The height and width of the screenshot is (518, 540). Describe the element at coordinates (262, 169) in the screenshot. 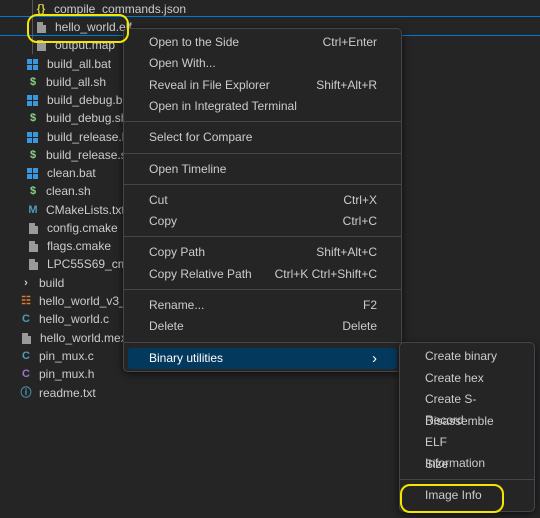

I see `menu-item: Open Timeline` at that location.